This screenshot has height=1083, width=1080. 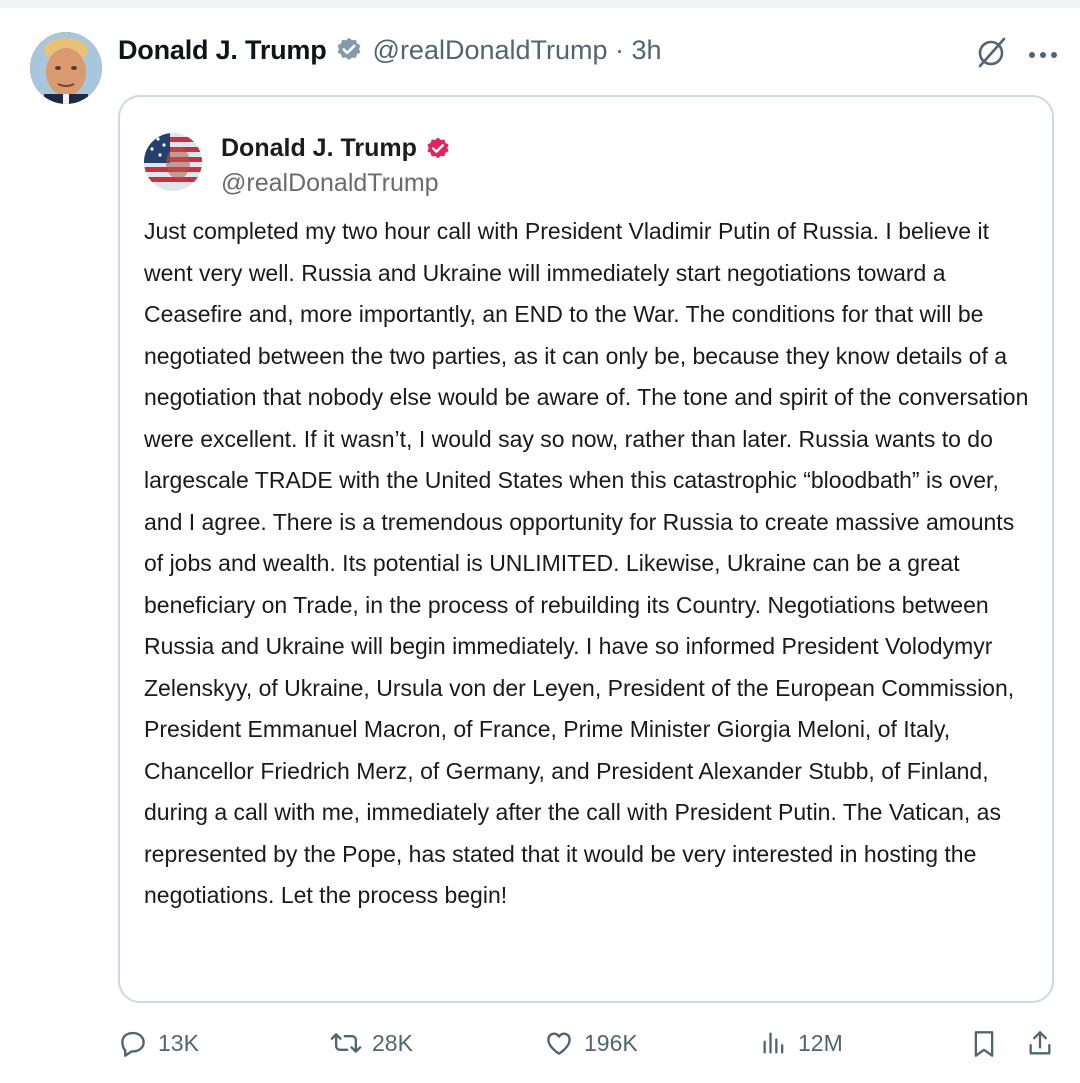 I want to click on heart-icon, so click(x=559, y=1043).